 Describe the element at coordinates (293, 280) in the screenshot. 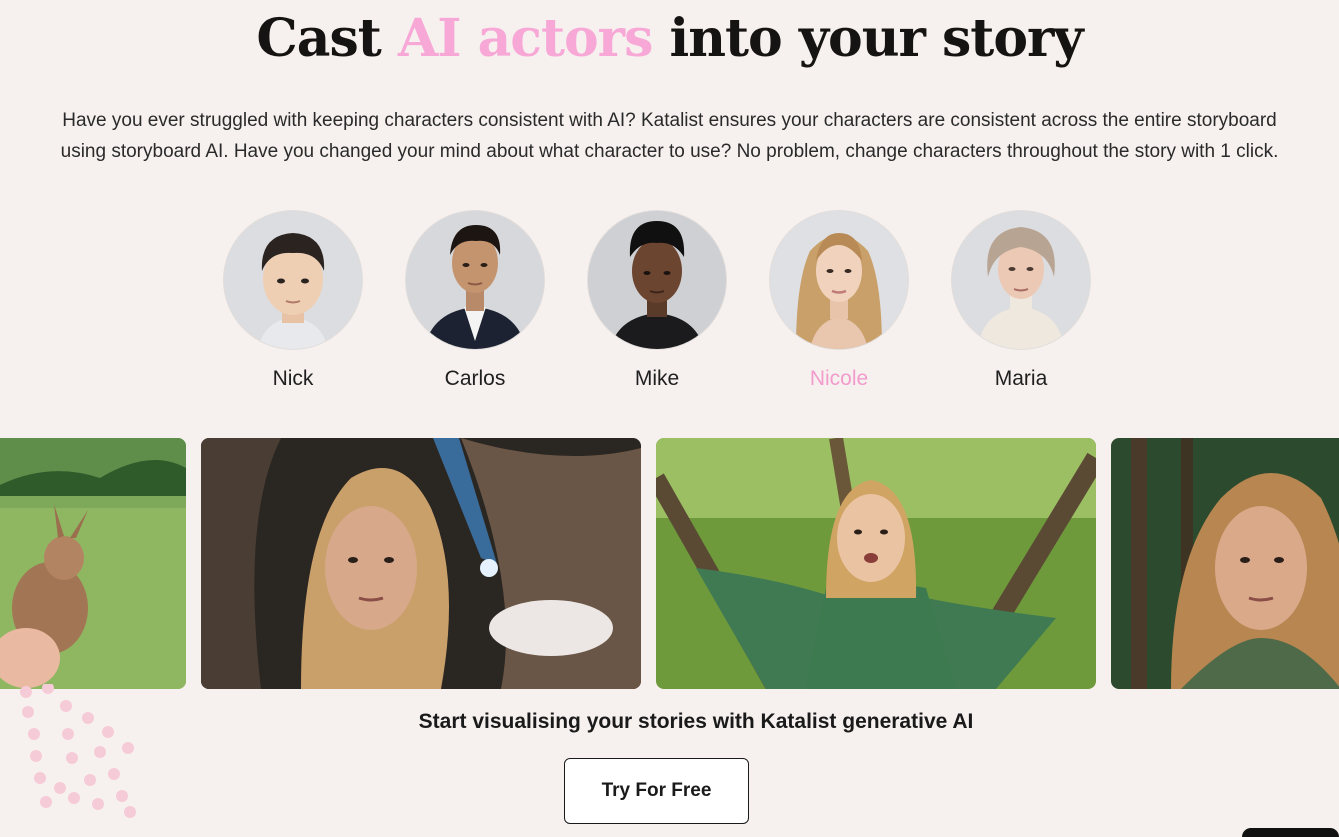

I see `boy-portrait-icon` at that location.